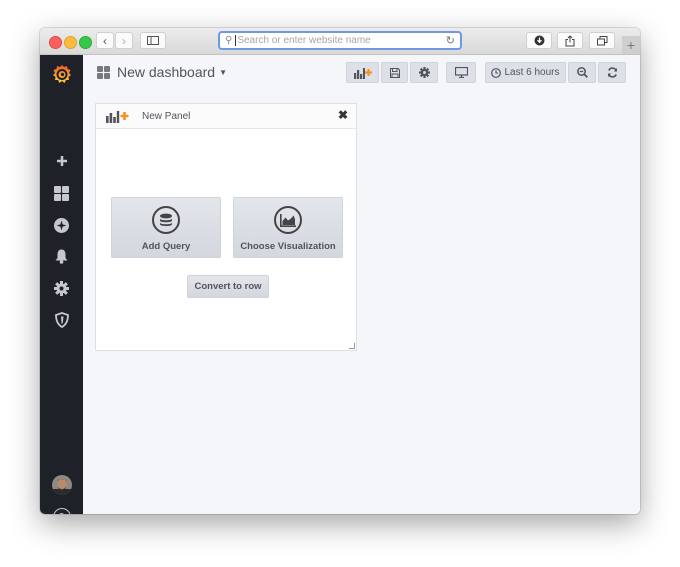 This screenshot has width=680, height=567. I want to click on save-icon, so click(394, 72).